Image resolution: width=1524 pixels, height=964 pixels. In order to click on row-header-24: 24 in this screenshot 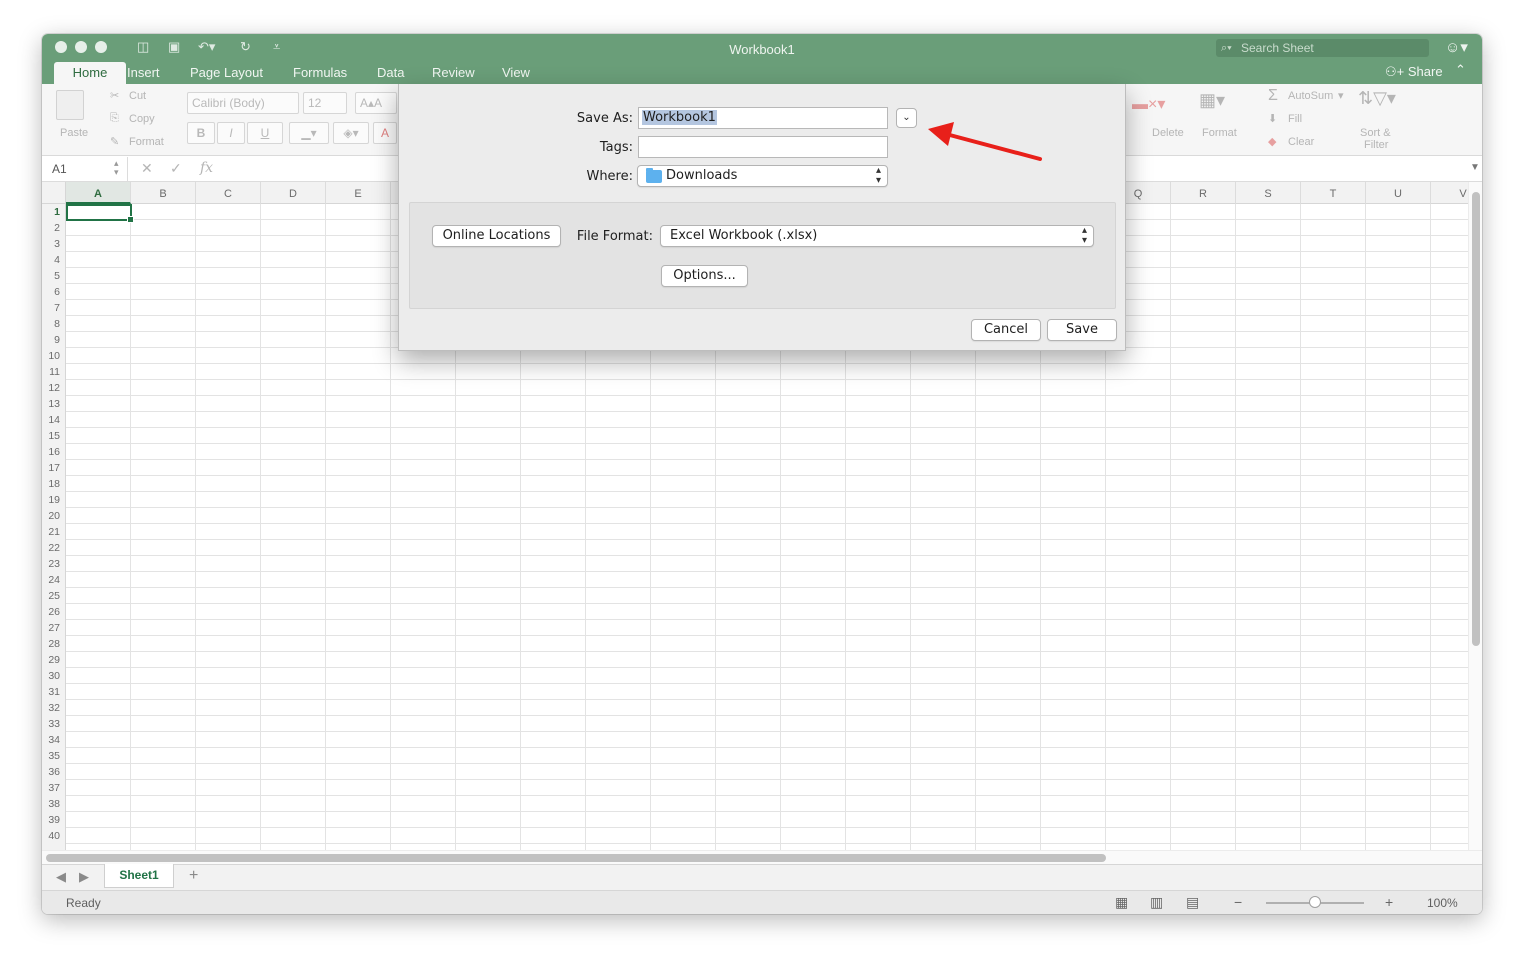, I will do `click(54, 580)`.